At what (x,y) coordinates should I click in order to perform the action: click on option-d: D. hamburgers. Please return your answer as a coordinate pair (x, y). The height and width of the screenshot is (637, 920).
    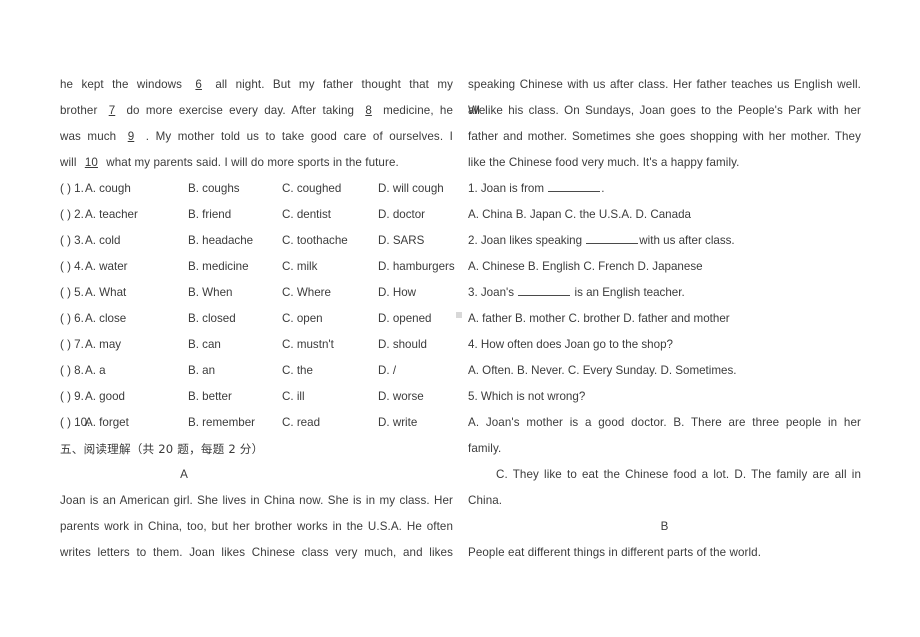
    Looking at the image, I should click on (416, 267).